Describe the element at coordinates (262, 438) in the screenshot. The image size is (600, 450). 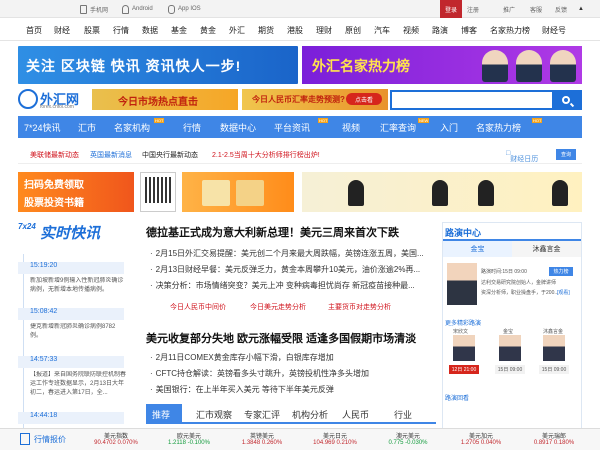
I see `quote-cell: 英镑美元 1.3848 0.260%` at that location.